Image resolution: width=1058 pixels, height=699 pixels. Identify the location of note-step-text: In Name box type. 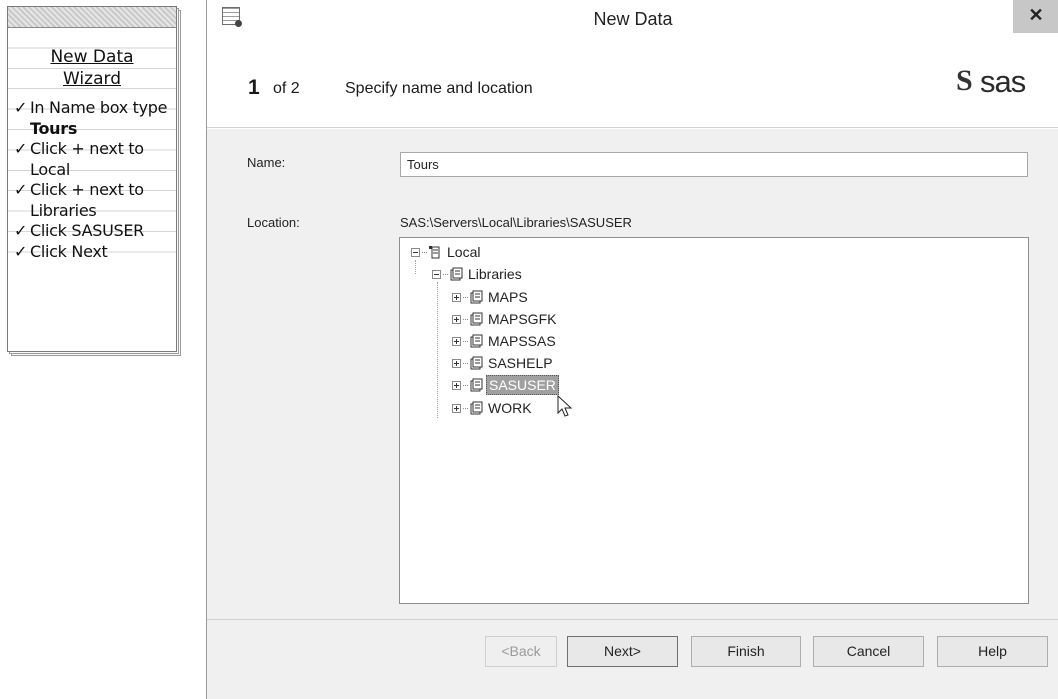
(99, 107).